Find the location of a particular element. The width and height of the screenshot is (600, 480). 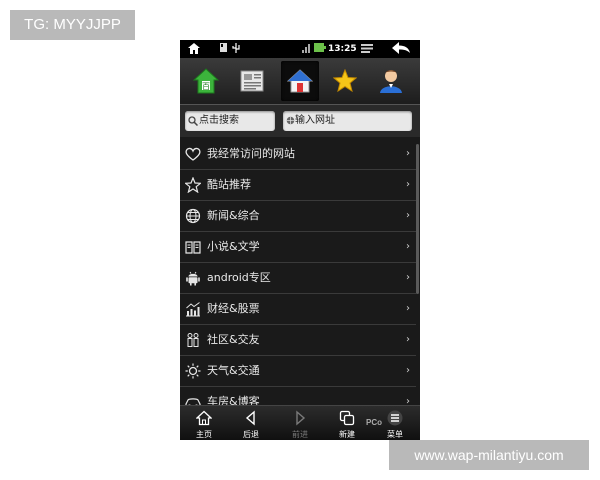

back-button: 后退 is located at coordinates (251, 423).